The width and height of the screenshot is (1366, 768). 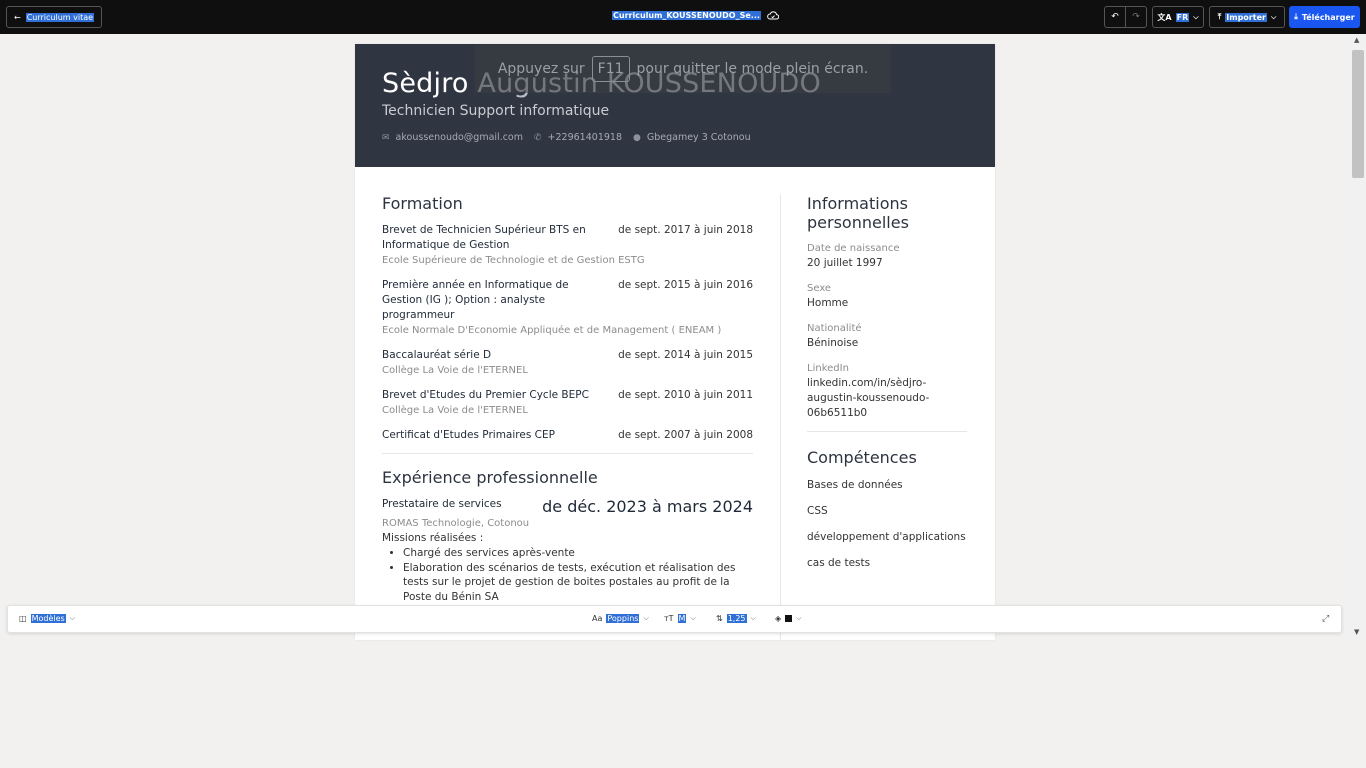 I want to click on import-label: Importer, so click(x=1246, y=17).